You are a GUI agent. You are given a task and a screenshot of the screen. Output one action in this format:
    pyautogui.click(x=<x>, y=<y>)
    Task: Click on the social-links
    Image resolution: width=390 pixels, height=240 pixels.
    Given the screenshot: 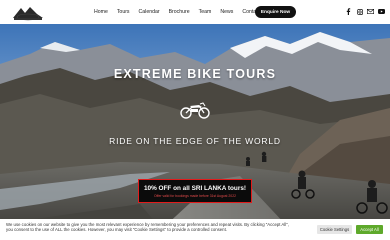 What is the action you would take?
    pyautogui.click(x=365, y=11)
    